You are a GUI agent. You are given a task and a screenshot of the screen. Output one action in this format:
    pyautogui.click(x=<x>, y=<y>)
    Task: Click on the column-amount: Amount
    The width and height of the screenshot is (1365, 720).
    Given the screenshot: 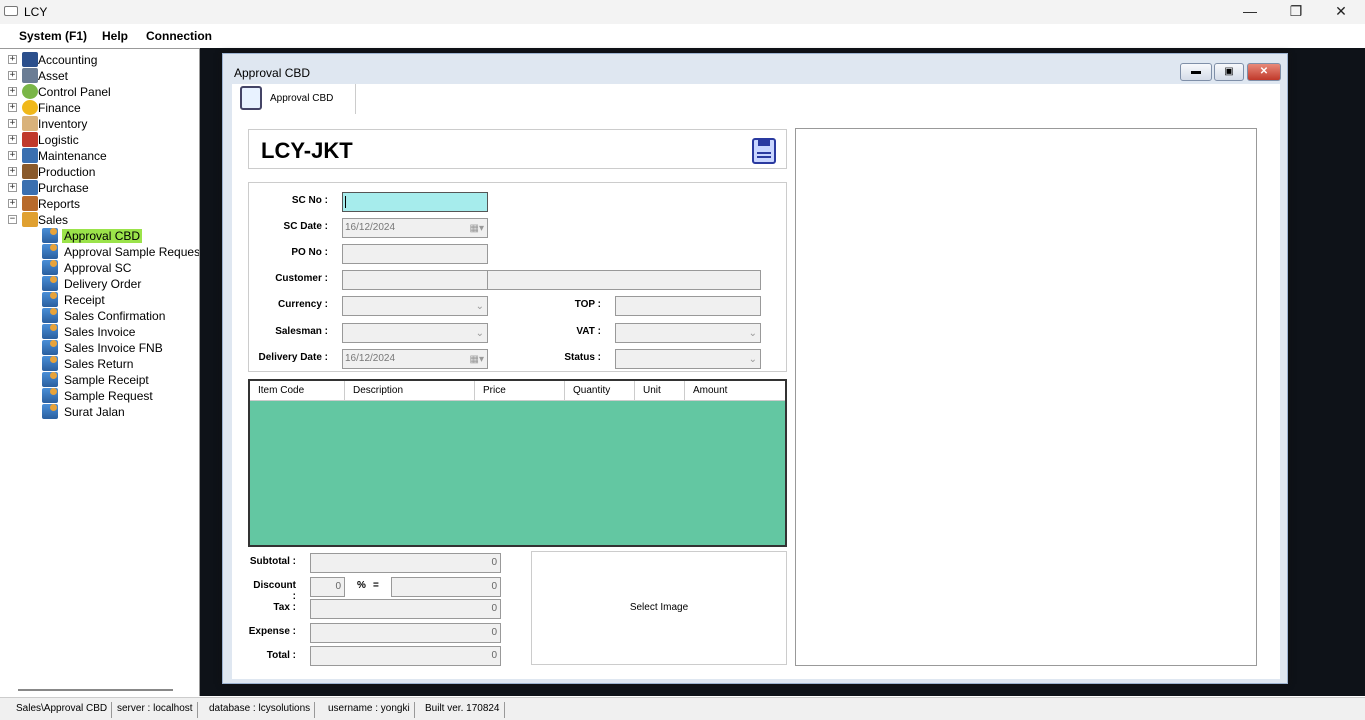 What is the action you would take?
    pyautogui.click(x=735, y=391)
    